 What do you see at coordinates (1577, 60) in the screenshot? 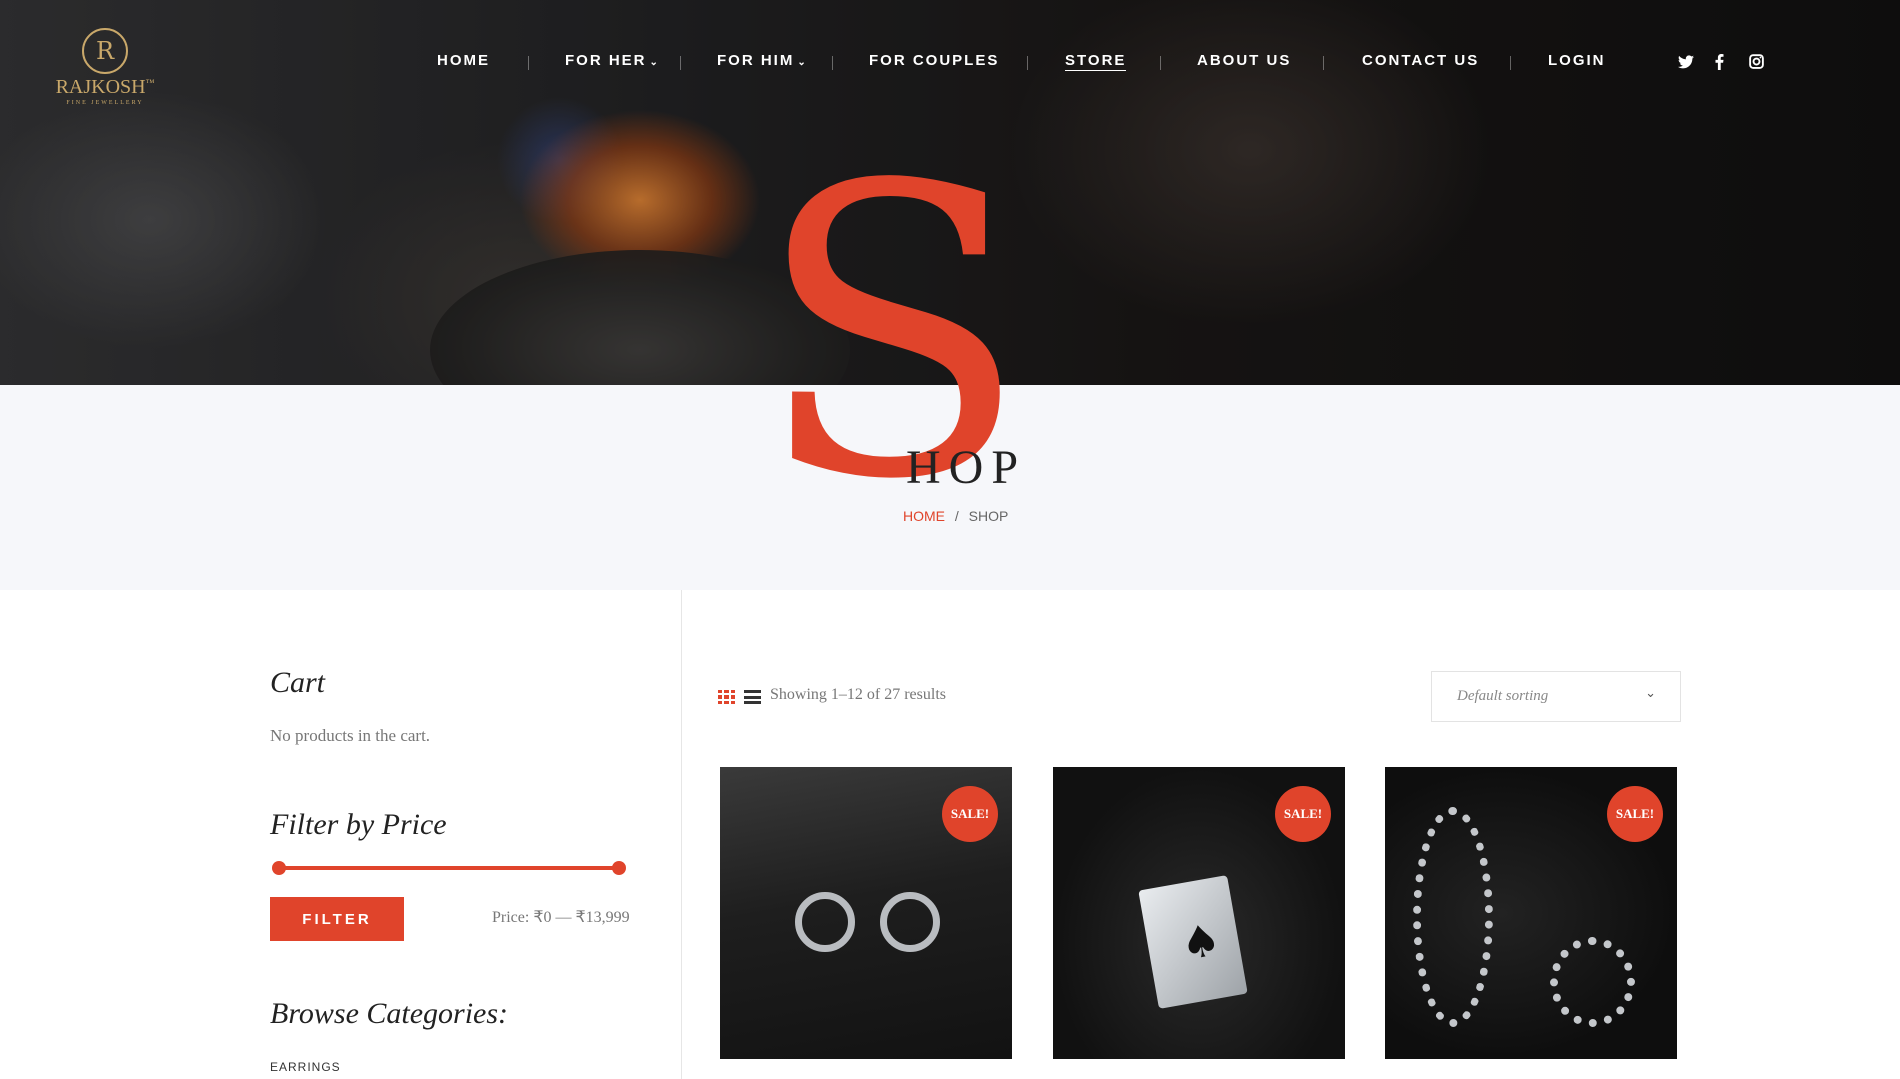
I see `nav-login: LOGIN` at bounding box center [1577, 60].